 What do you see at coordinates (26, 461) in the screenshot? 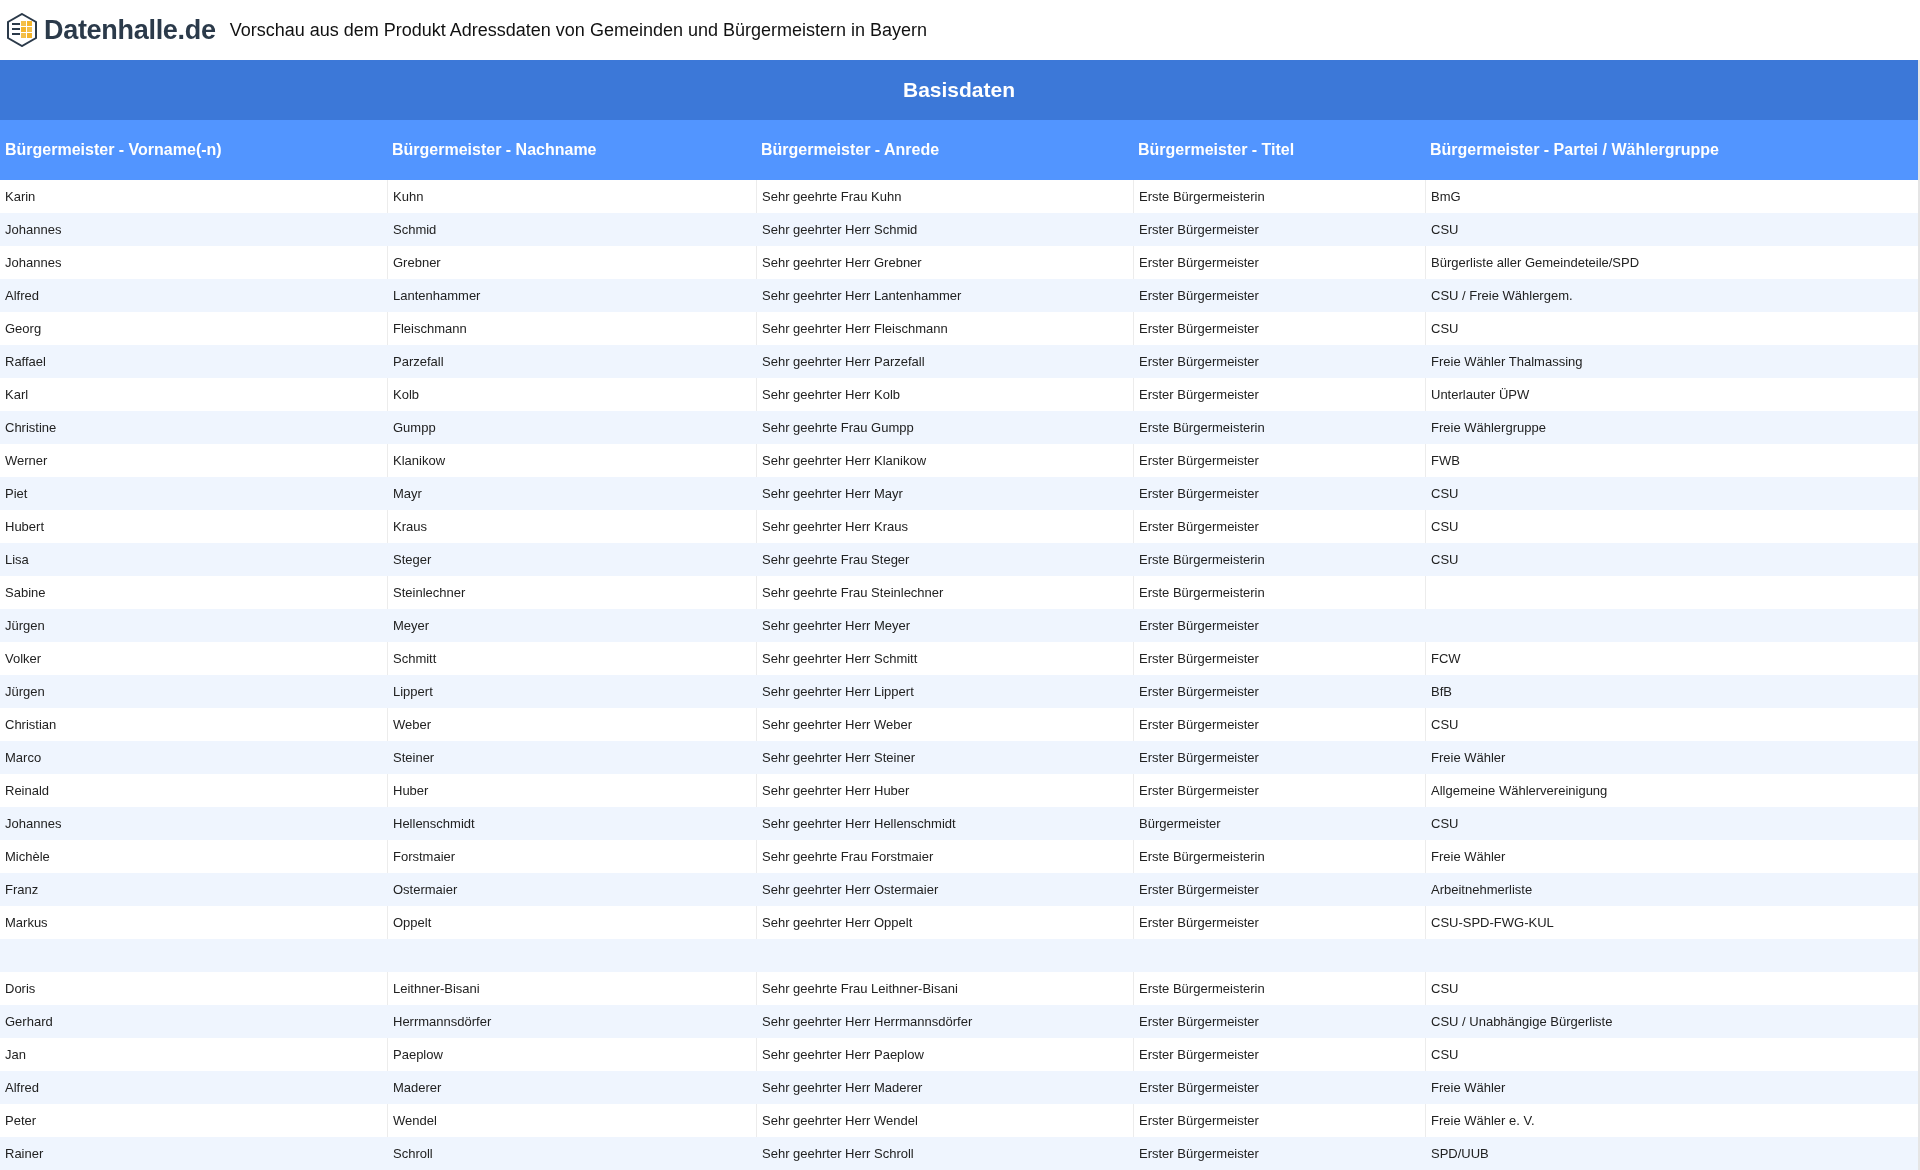
I see `table-cell-text: Werner` at bounding box center [26, 461].